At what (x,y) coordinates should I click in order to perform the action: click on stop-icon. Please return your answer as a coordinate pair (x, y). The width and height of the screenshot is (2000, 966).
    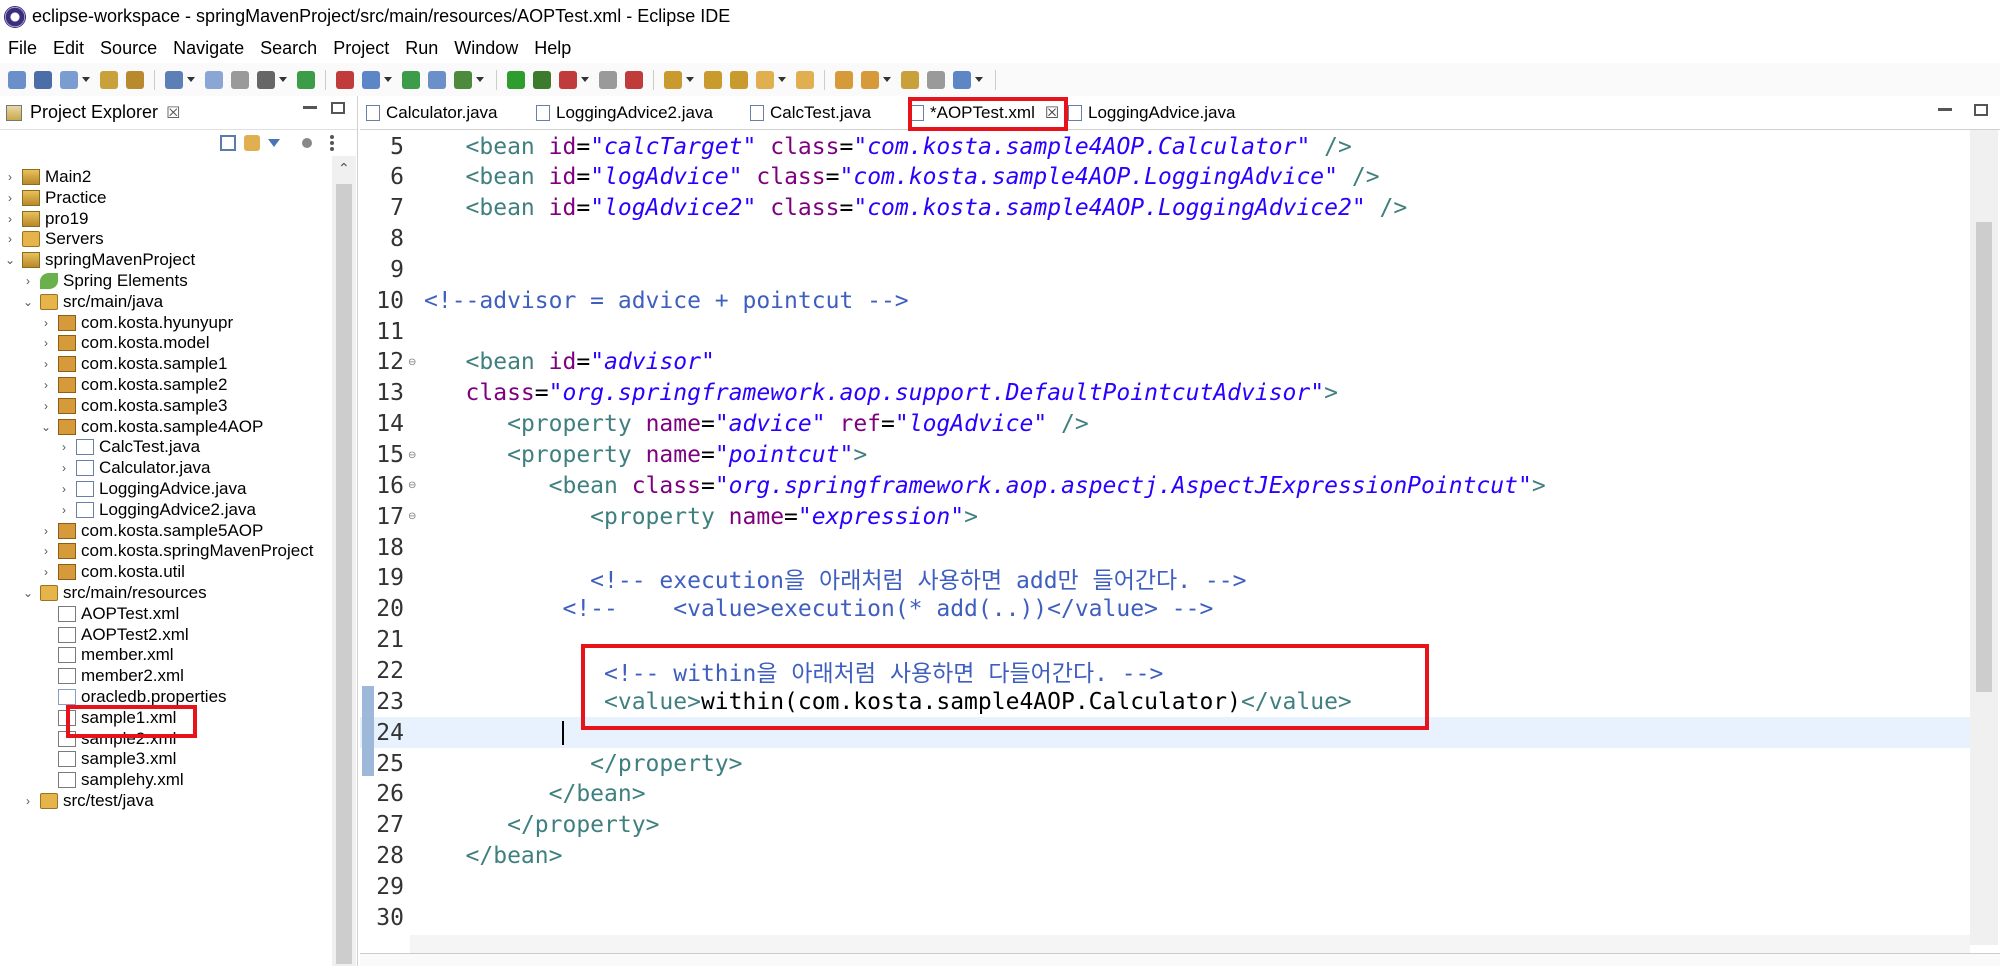
    Looking at the image, I should click on (345, 79).